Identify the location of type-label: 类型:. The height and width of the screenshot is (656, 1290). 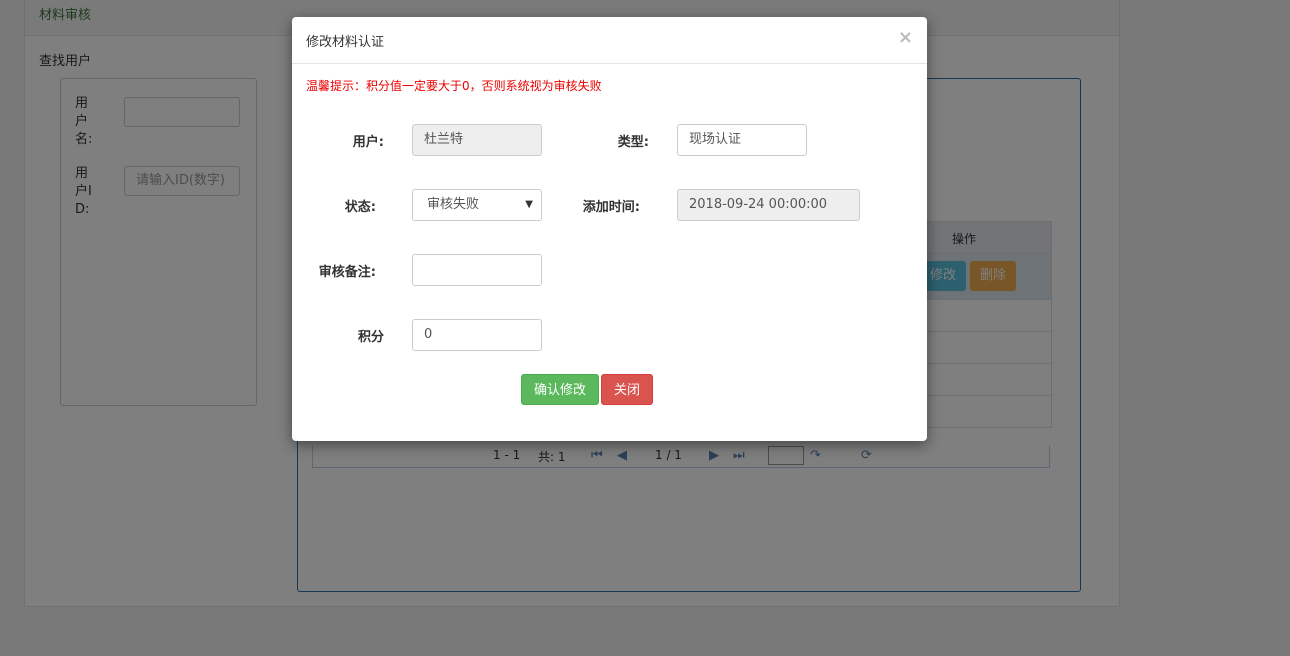
(633, 142).